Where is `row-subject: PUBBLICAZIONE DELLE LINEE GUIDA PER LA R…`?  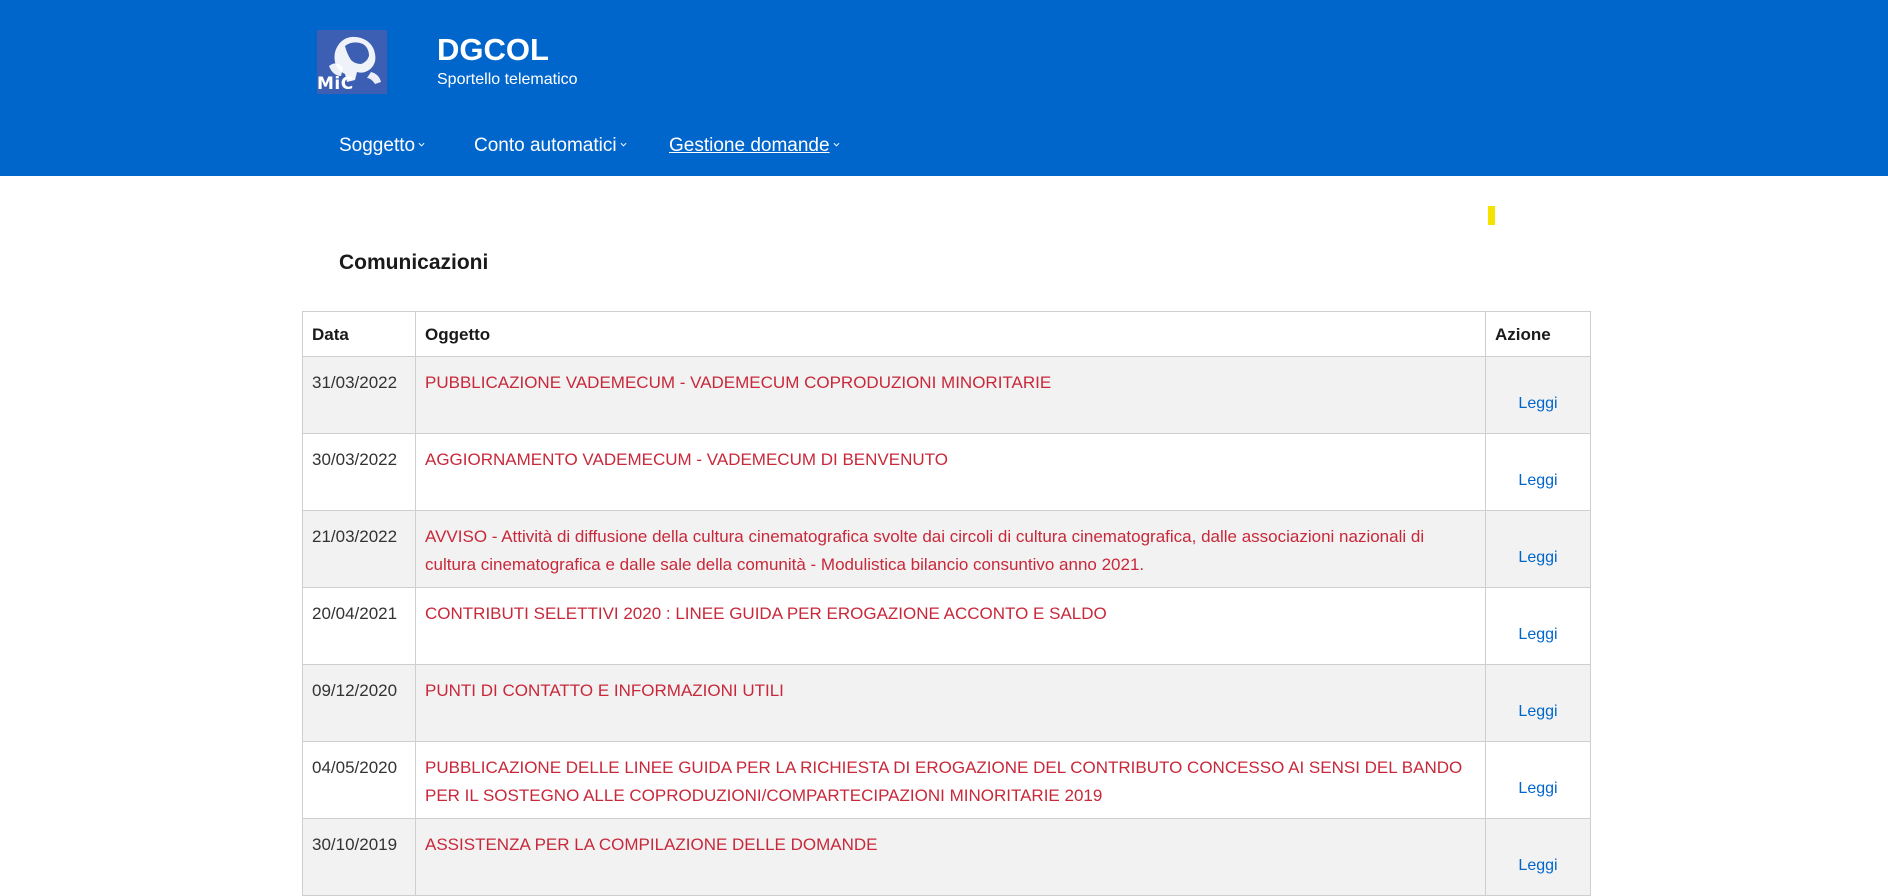
row-subject: PUBBLICAZIONE DELLE LINEE GUIDA PER LA R… is located at coordinates (950, 780).